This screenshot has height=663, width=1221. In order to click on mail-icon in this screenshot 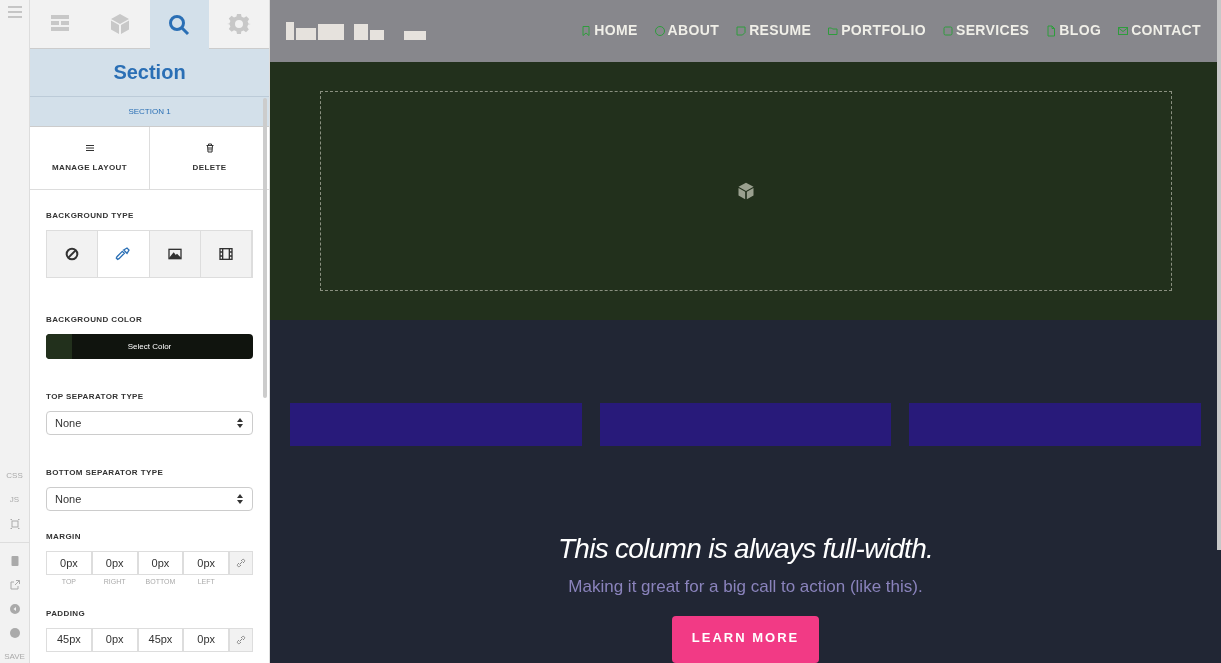, I will do `click(1123, 30)`.